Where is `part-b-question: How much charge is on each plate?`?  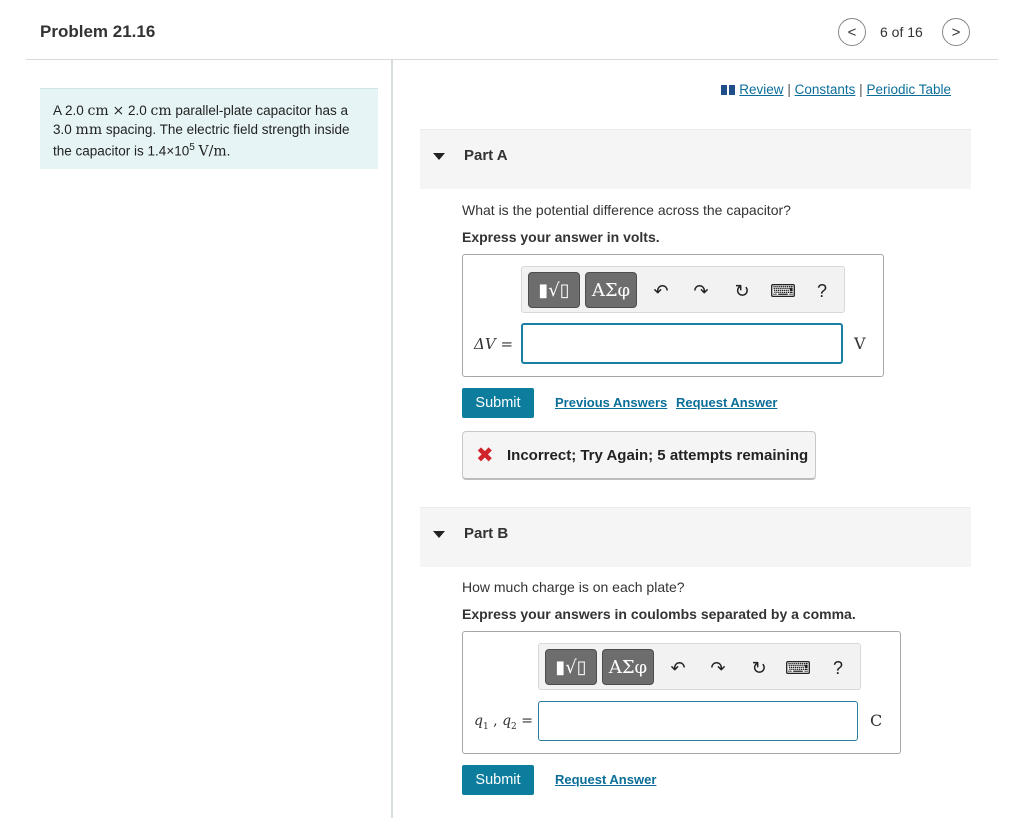
part-b-question: How much charge is on each plate? is located at coordinates (573, 587).